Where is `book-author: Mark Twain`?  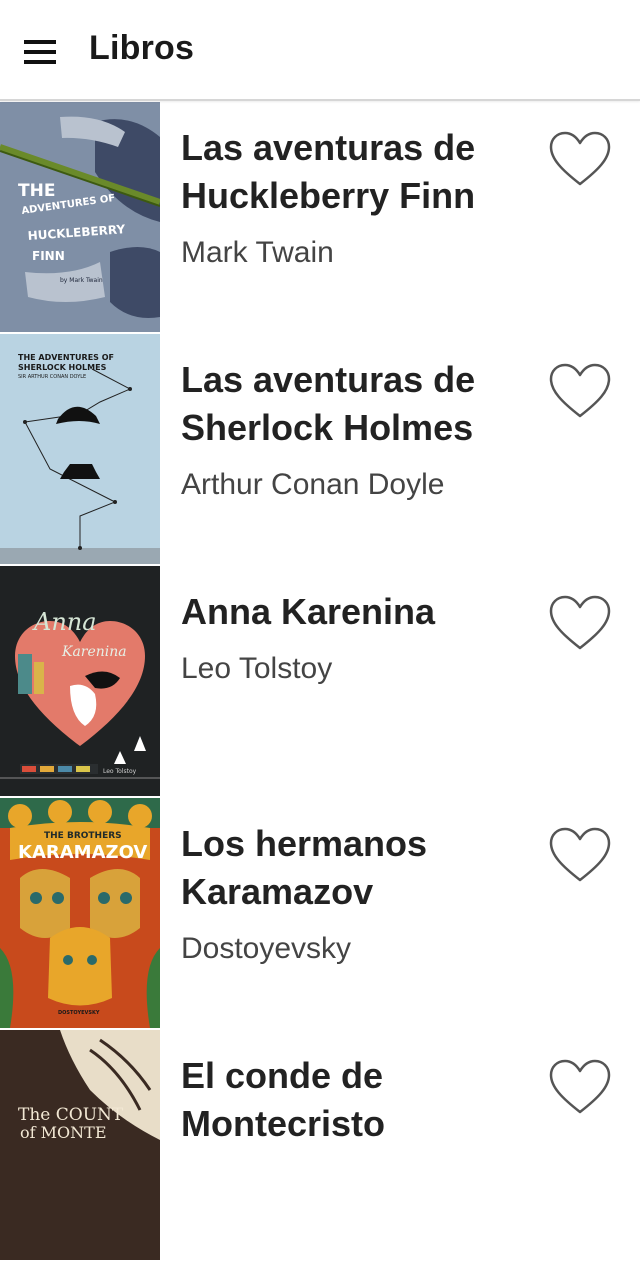
book-author: Mark Twain is located at coordinates (257, 252).